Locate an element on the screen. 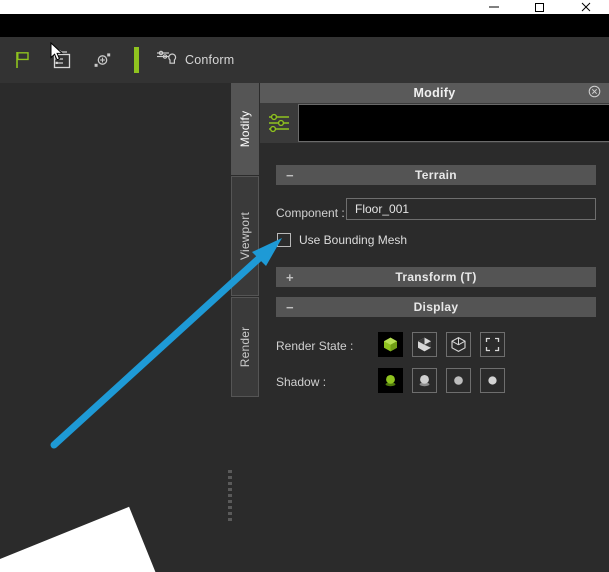 Image resolution: width=609 pixels, height=572 pixels. tab-modify: Modify is located at coordinates (245, 129).